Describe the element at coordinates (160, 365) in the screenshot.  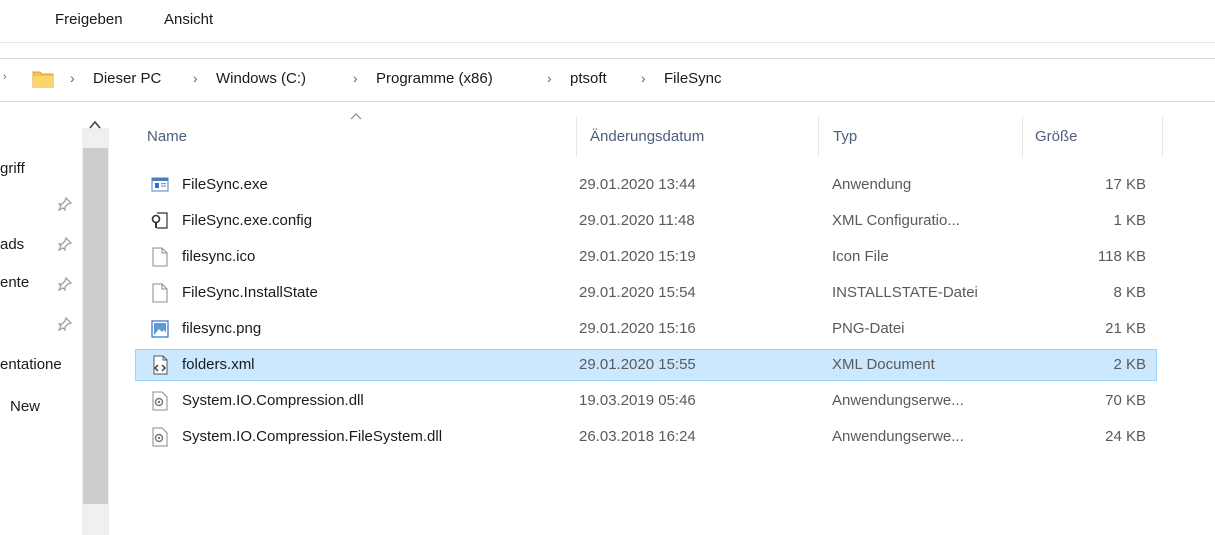
I see `xml-icon` at that location.